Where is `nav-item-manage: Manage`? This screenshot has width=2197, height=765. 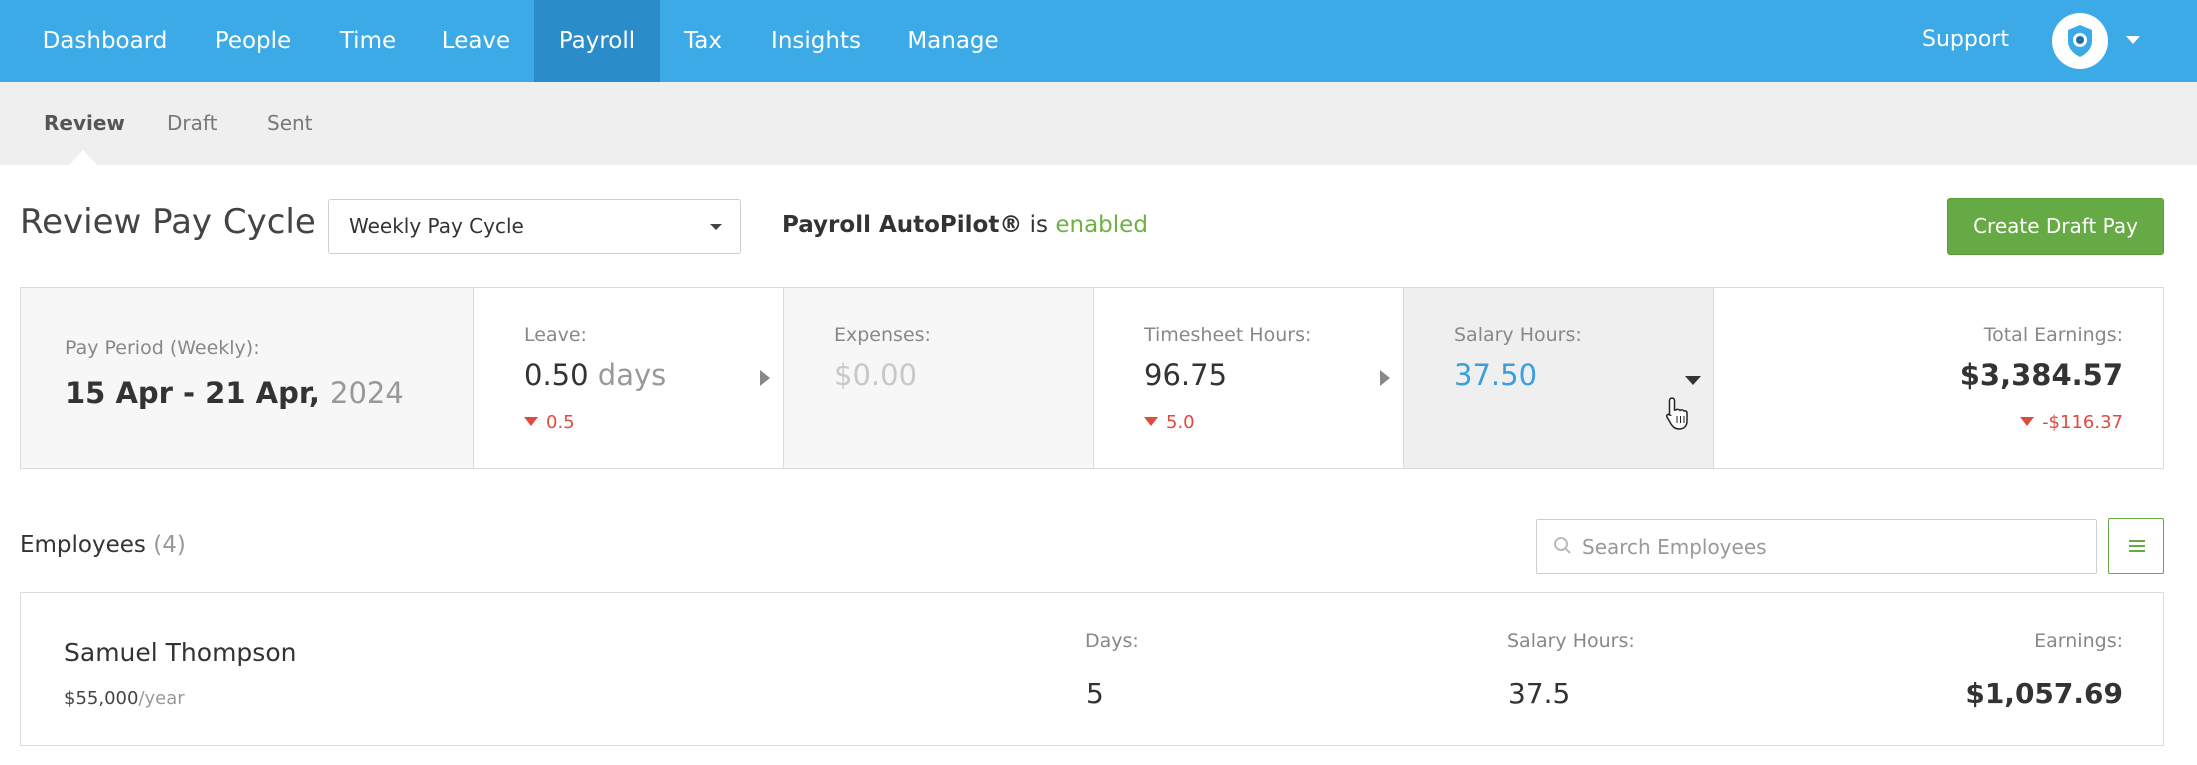
nav-item-manage: Manage is located at coordinates (953, 41).